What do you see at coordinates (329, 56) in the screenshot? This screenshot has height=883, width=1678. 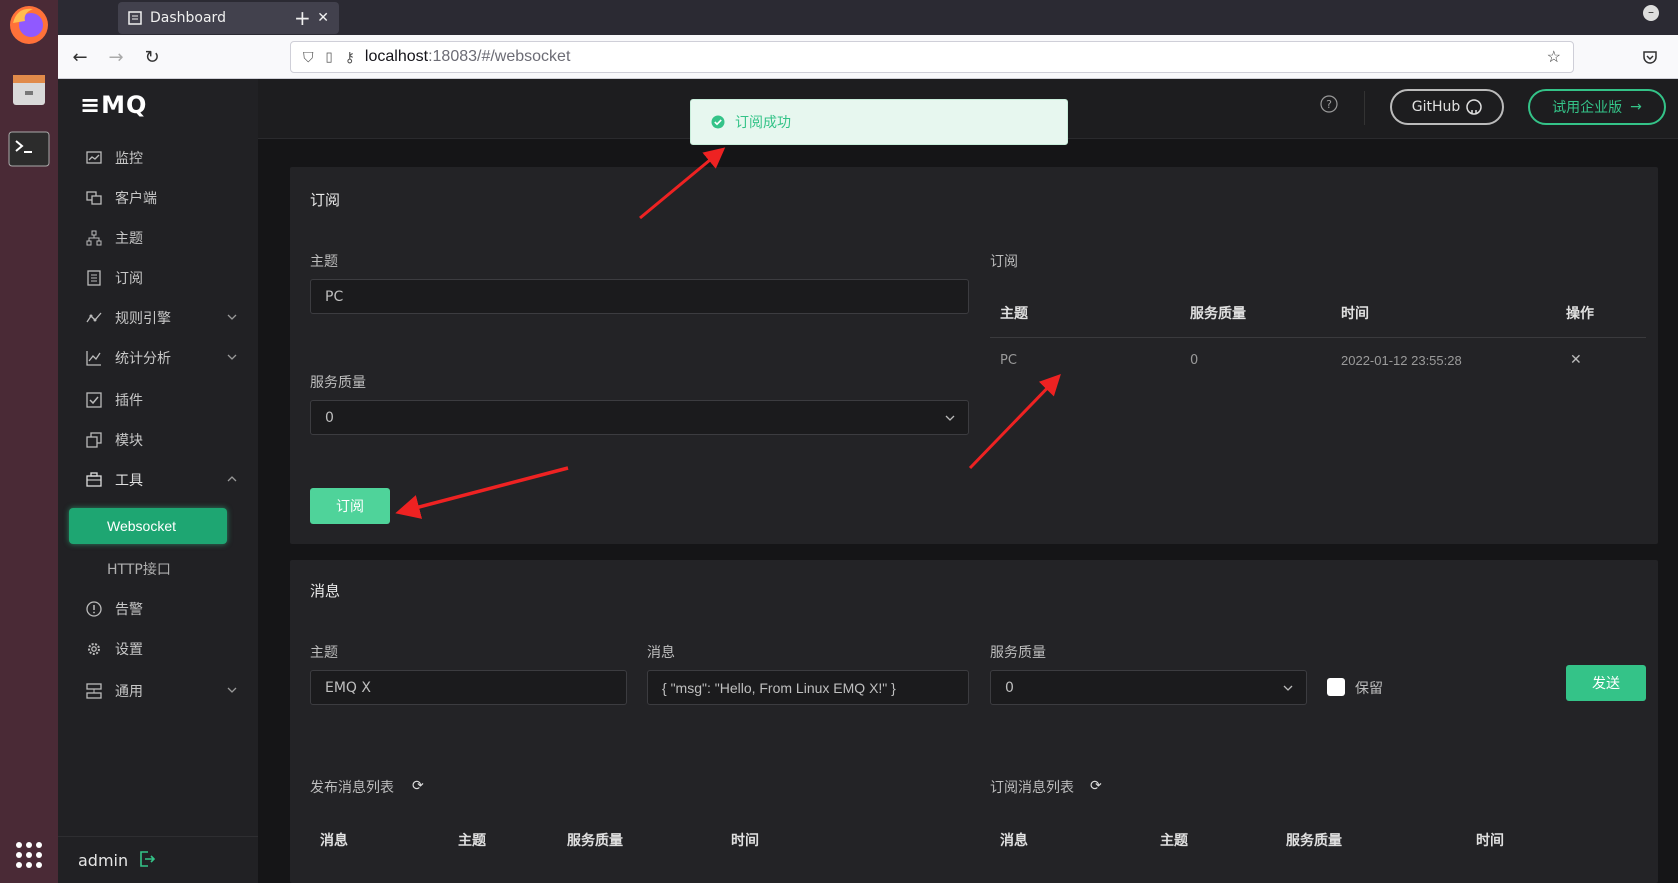 I see `page-info-icon: ▯` at bounding box center [329, 56].